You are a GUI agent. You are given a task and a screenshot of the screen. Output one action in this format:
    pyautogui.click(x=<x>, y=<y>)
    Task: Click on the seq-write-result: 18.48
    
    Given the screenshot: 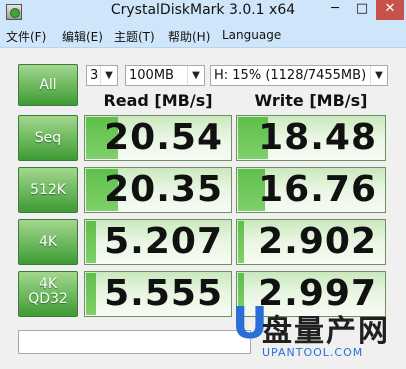 What is the action you would take?
    pyautogui.click(x=311, y=138)
    